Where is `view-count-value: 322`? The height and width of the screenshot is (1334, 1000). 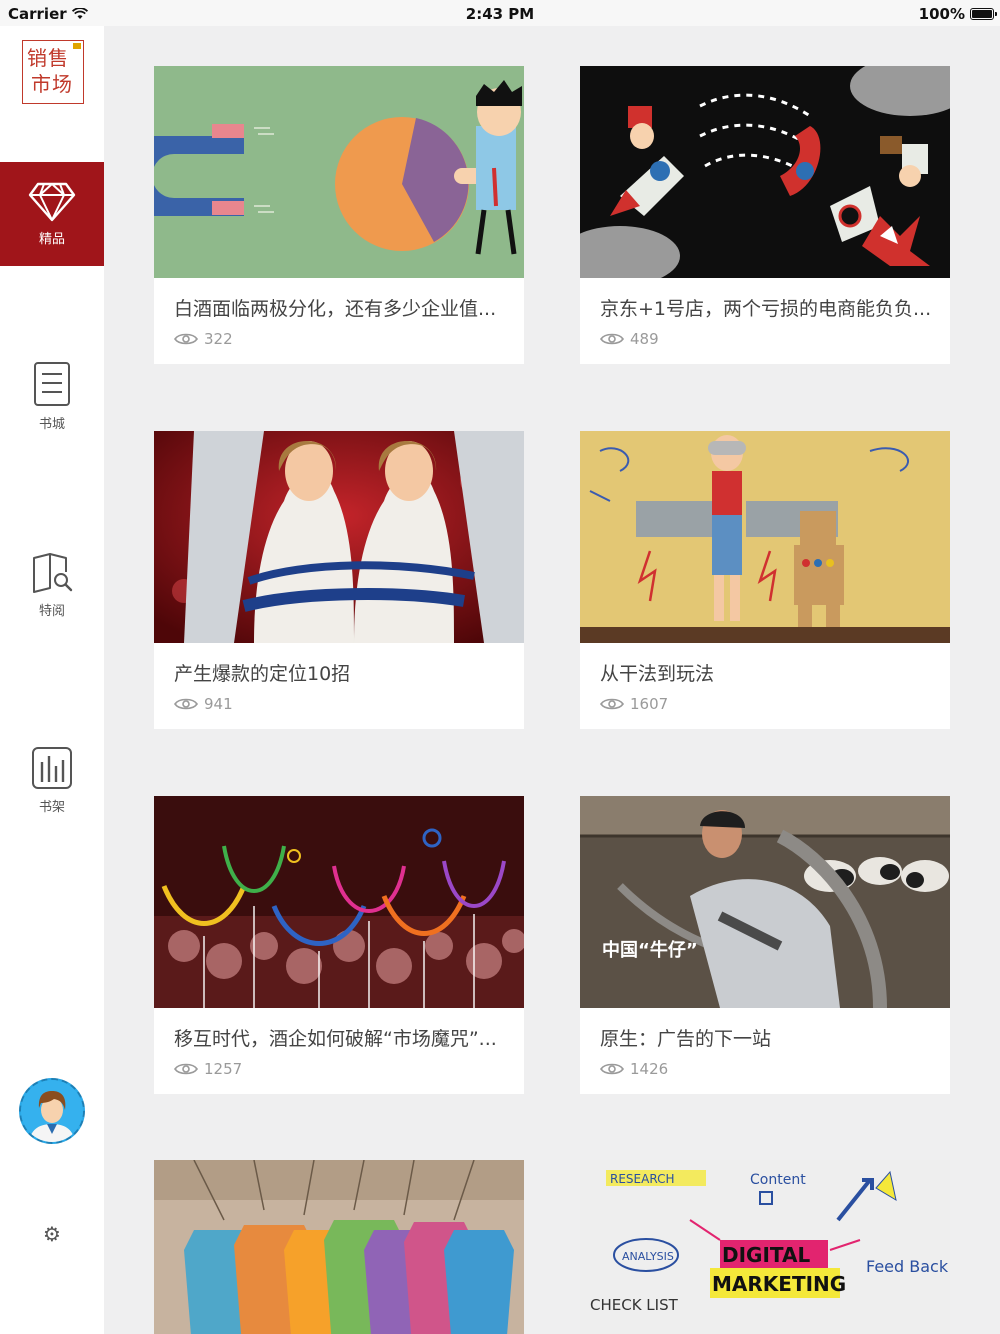
view-count-value: 322 is located at coordinates (218, 339).